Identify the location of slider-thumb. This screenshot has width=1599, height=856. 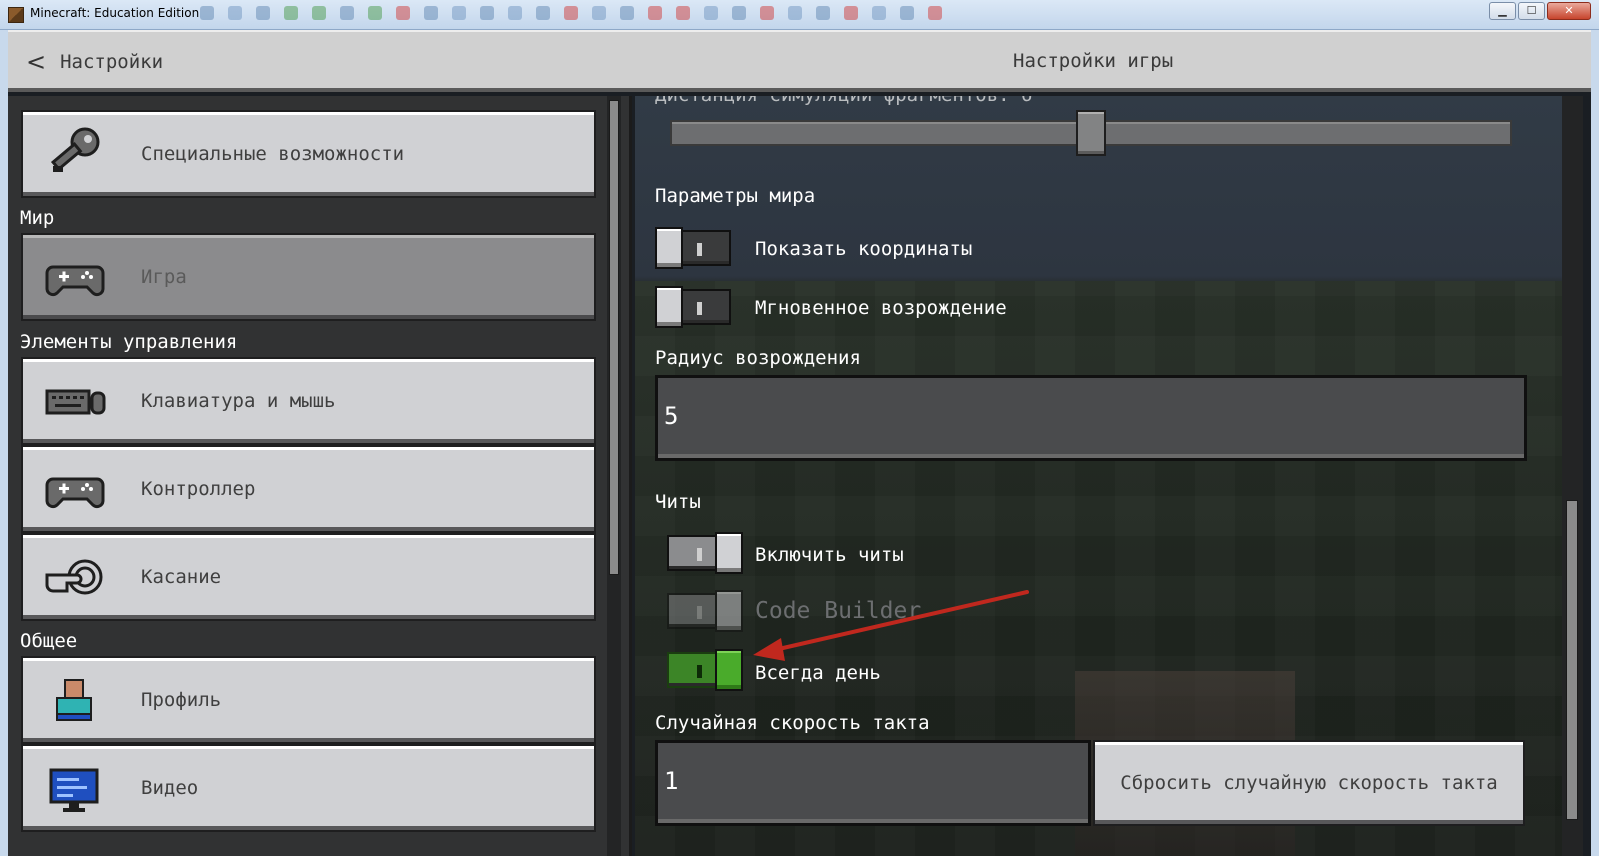
(1091, 133).